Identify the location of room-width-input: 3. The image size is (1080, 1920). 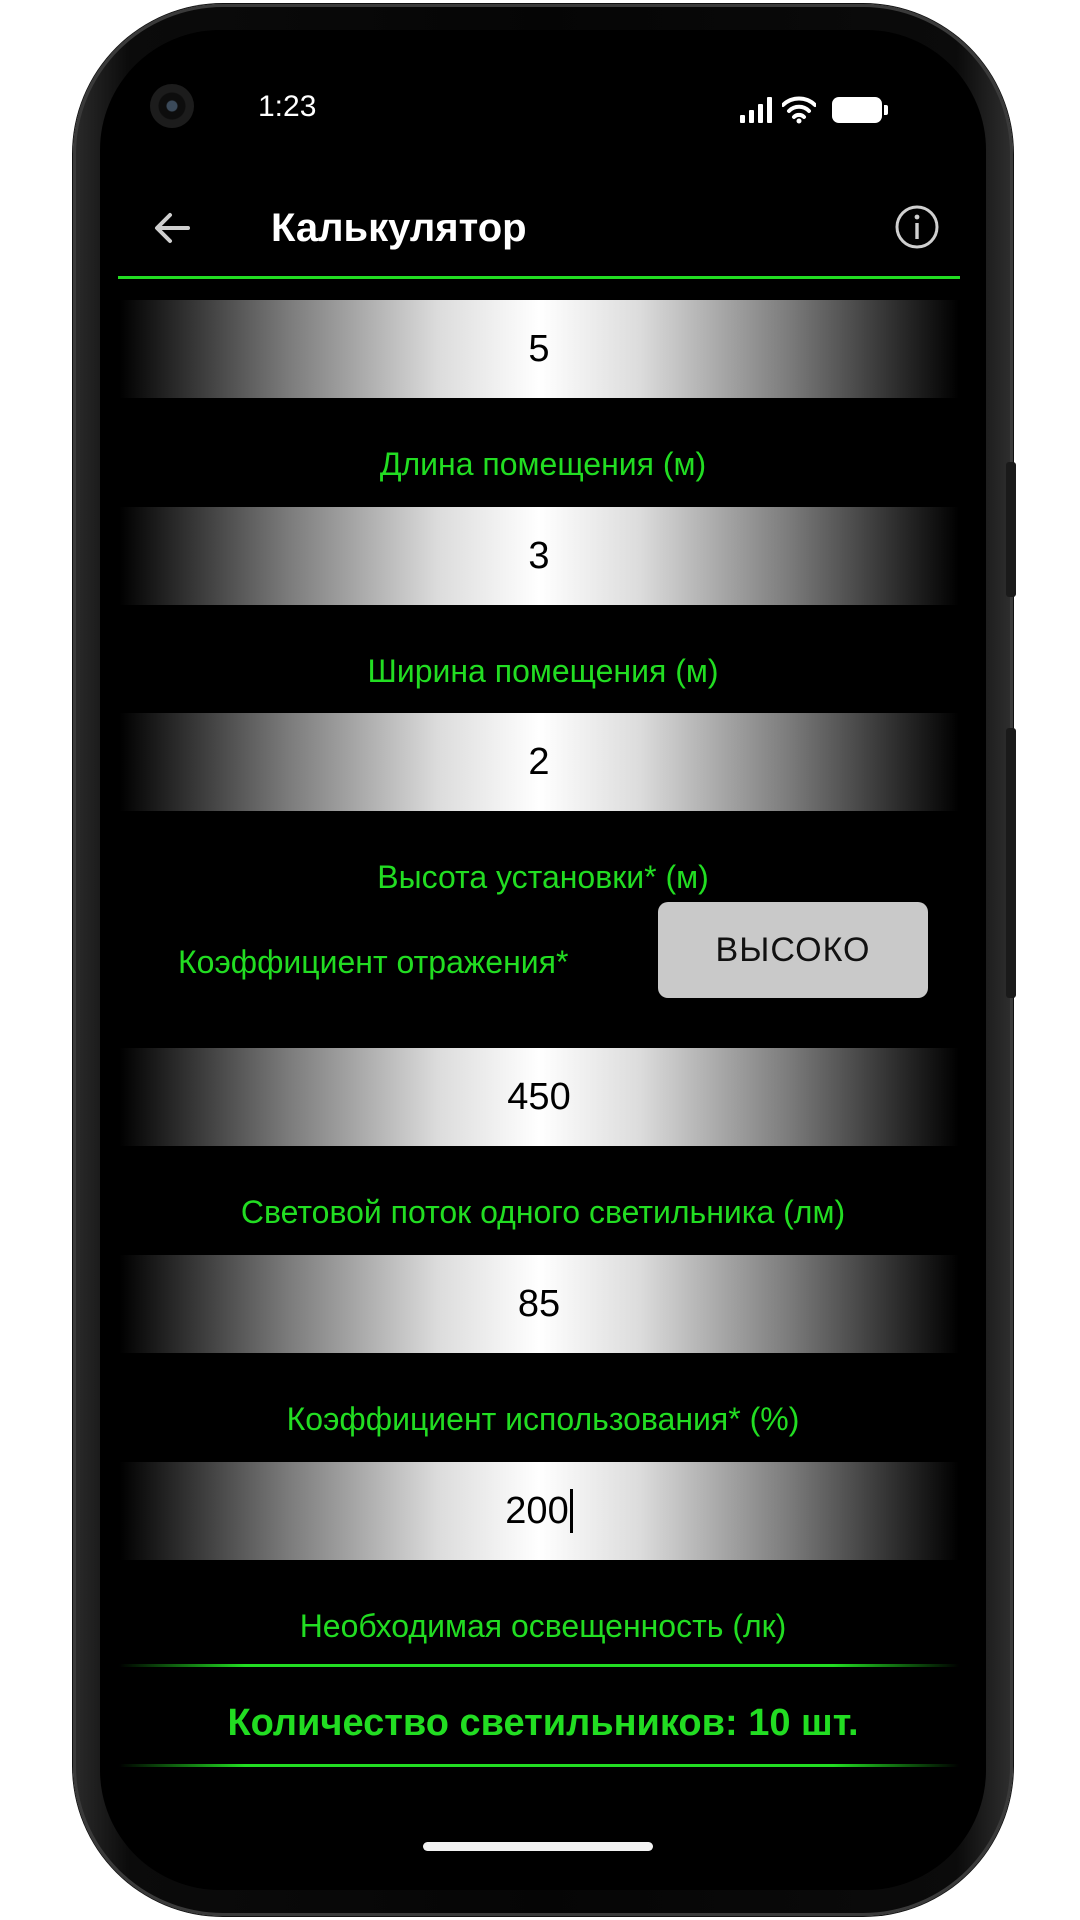
(539, 556).